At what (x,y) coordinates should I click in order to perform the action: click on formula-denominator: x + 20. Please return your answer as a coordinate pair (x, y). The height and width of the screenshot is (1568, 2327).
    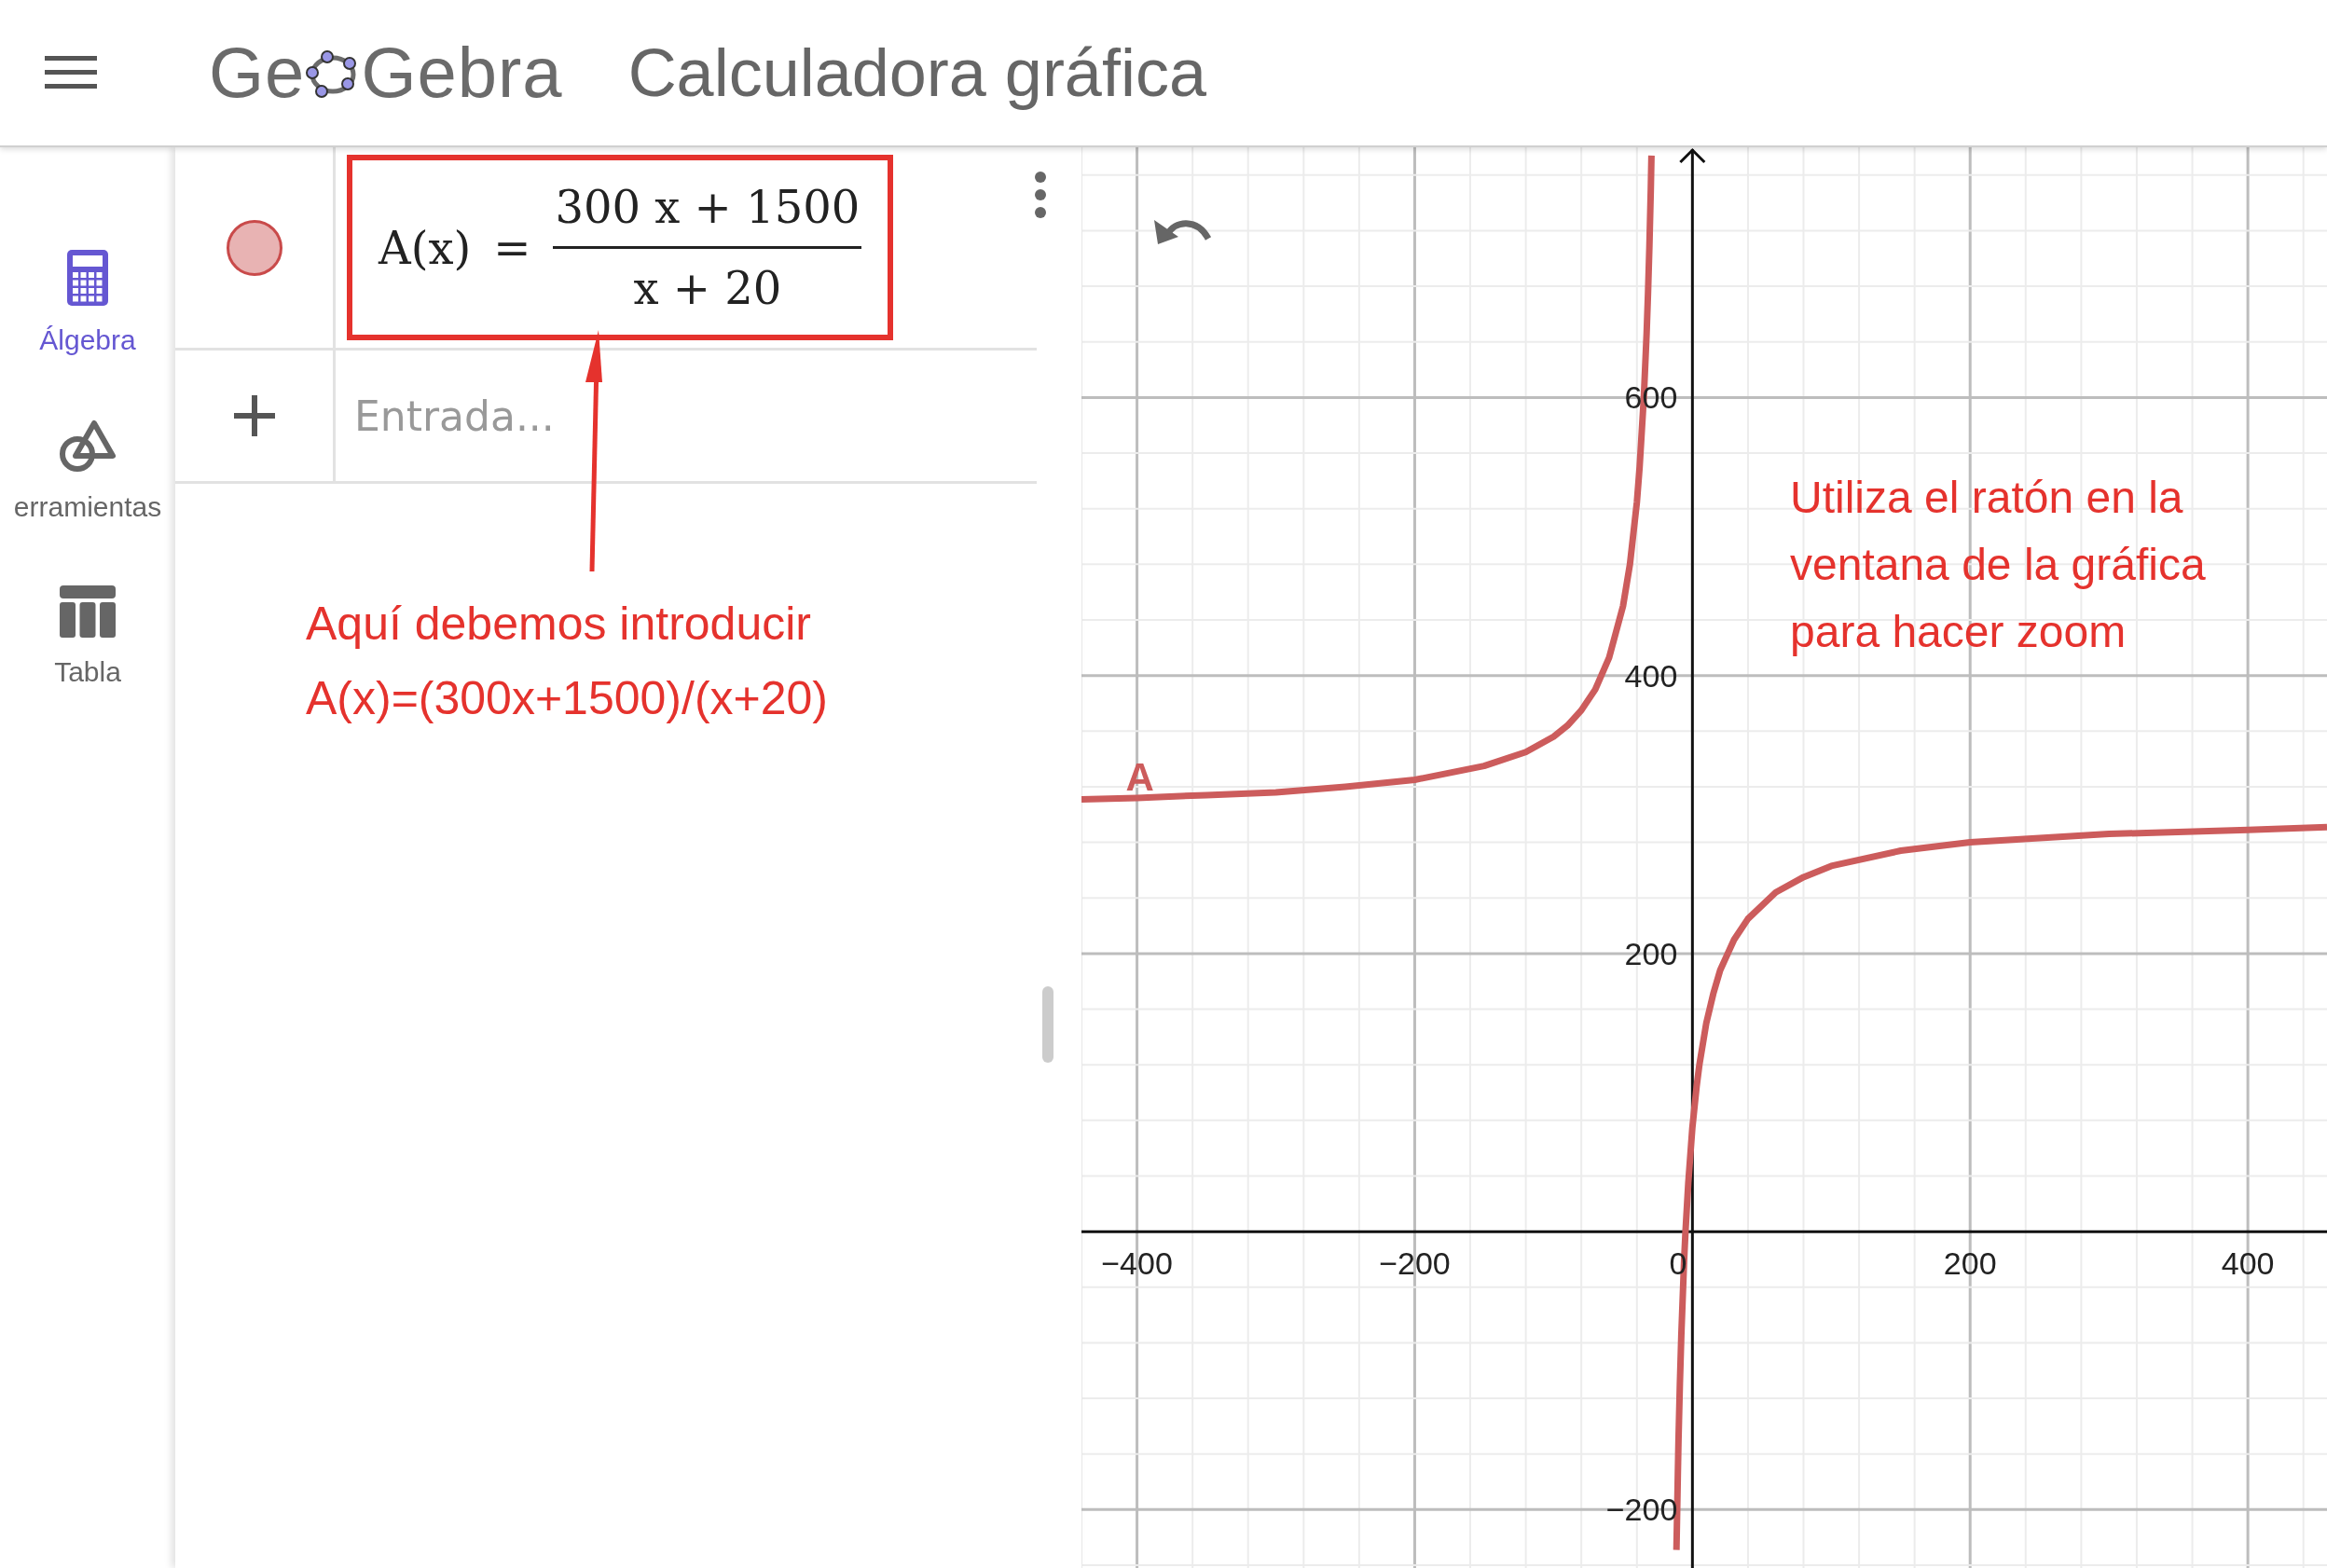
    Looking at the image, I should click on (707, 288).